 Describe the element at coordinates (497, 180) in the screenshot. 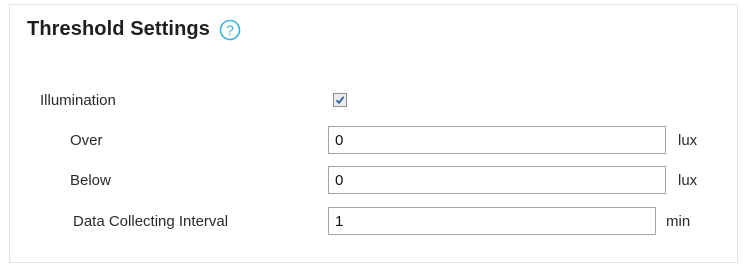

I see `below-input` at that location.